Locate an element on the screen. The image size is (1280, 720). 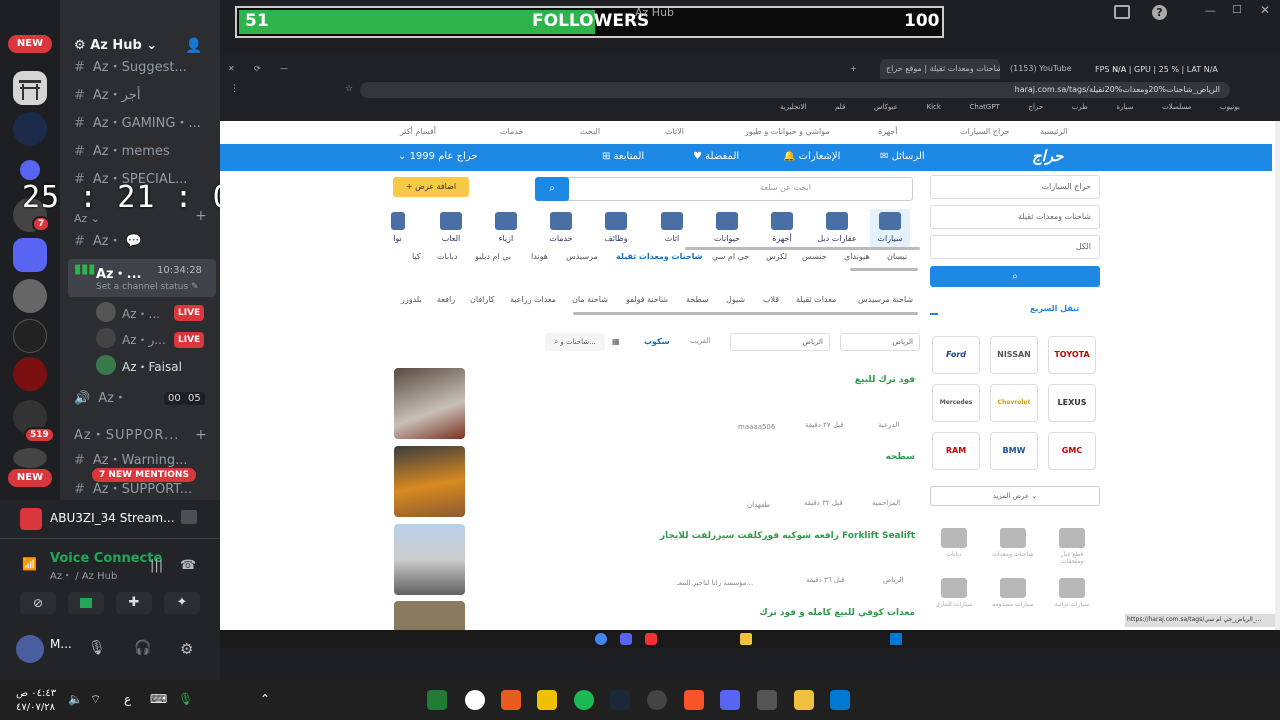
tray-date: ٤٧/٠٧/٢٨ is located at coordinates (35, 707).